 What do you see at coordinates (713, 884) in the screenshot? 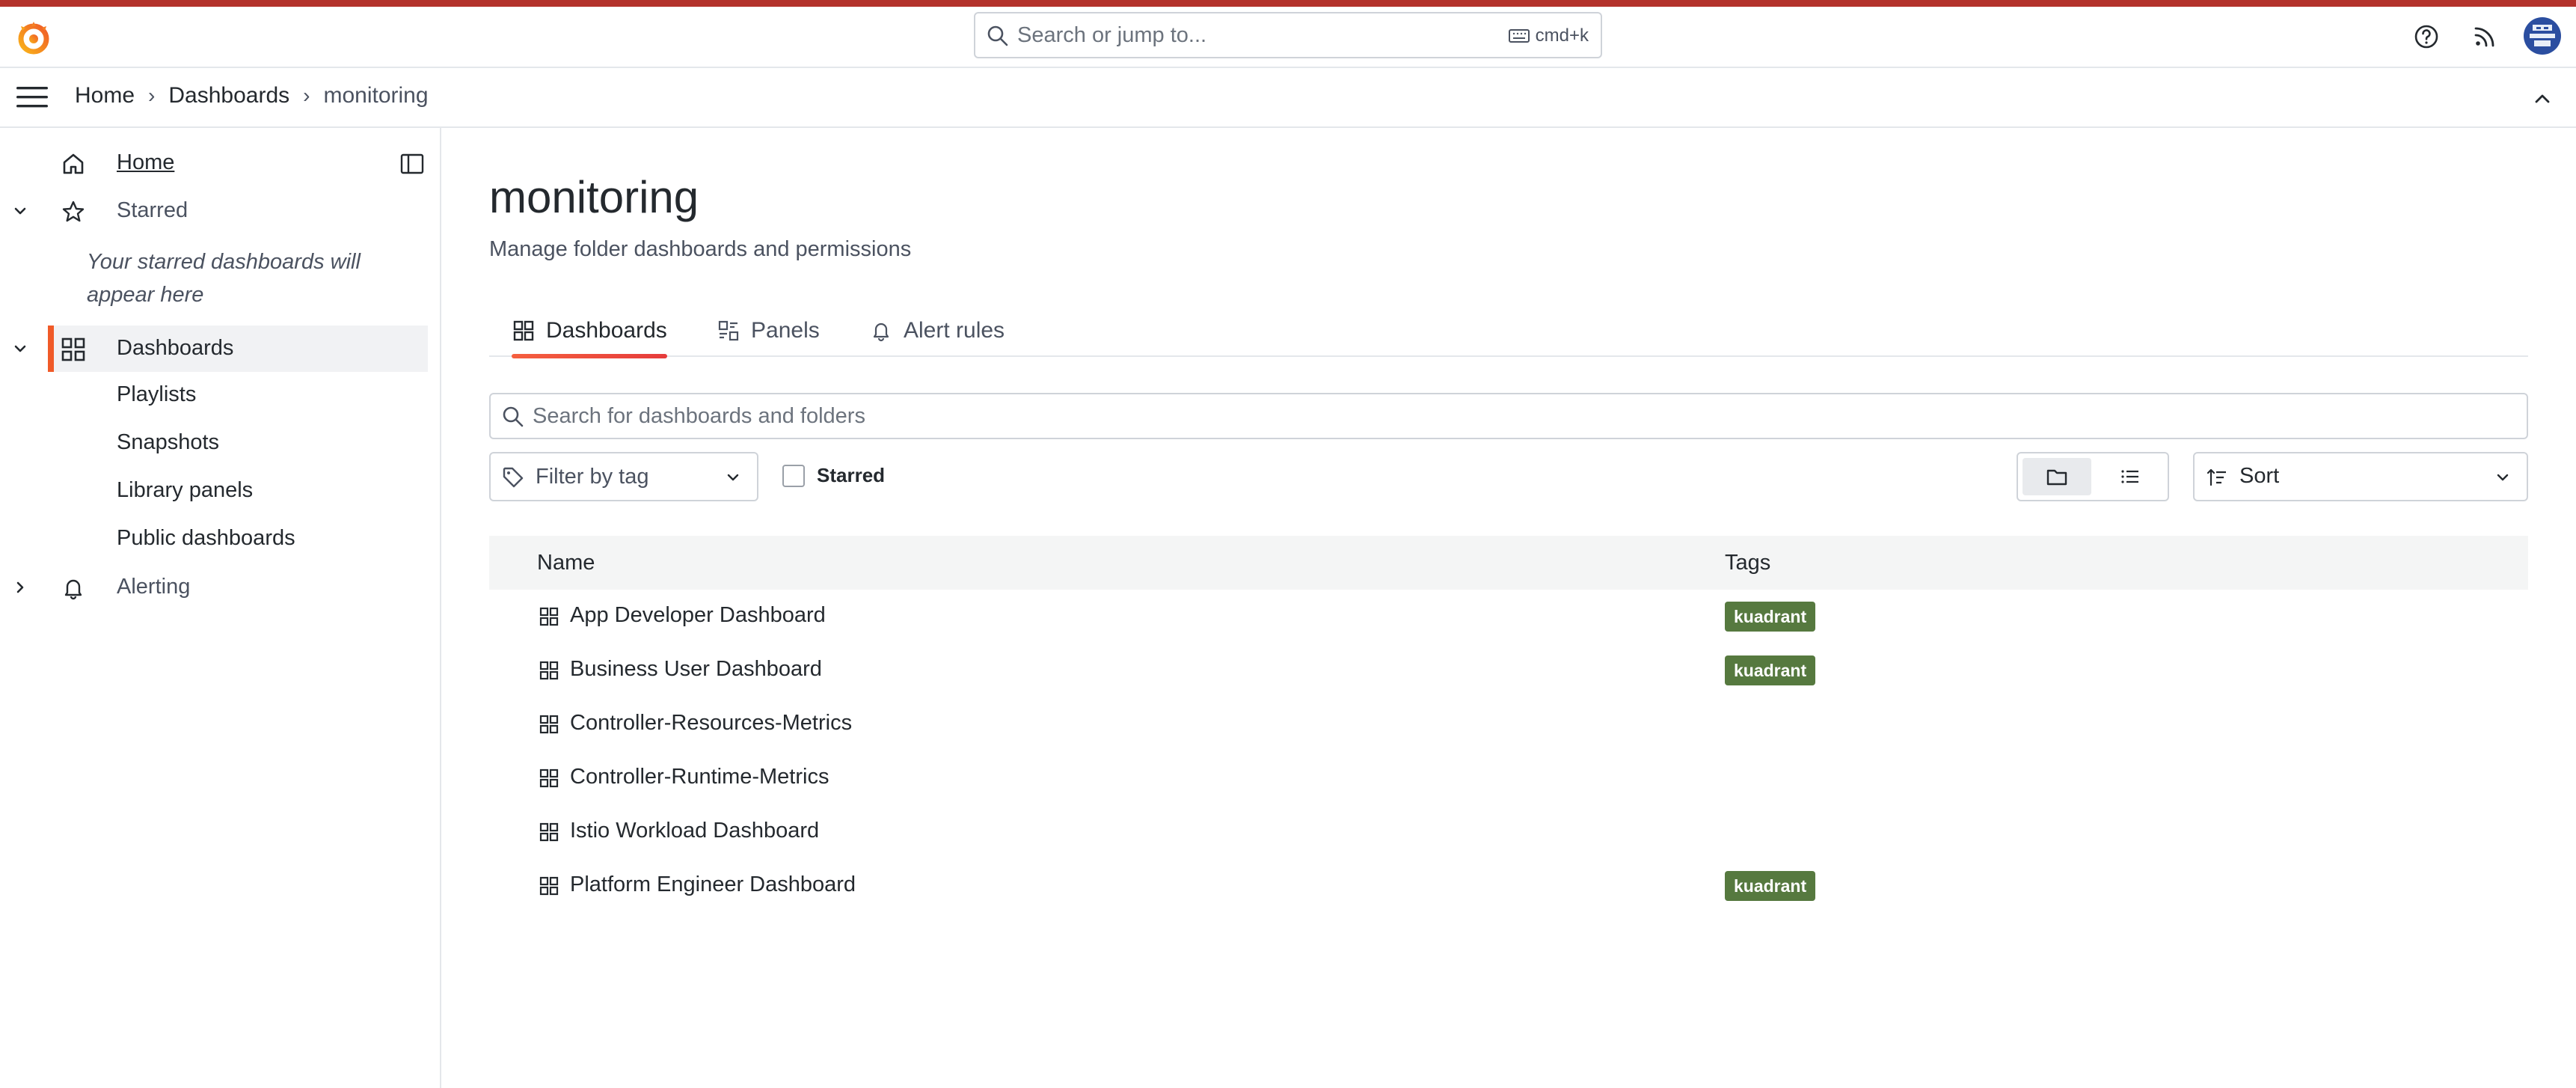
I see `dashboard-name-link: Platform Engineer Dashboard` at bounding box center [713, 884].